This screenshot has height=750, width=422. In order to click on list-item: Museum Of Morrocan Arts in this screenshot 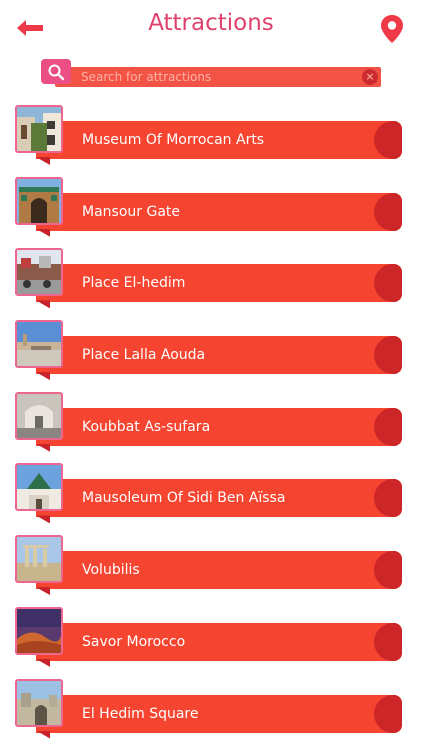, I will do `click(211, 136)`.